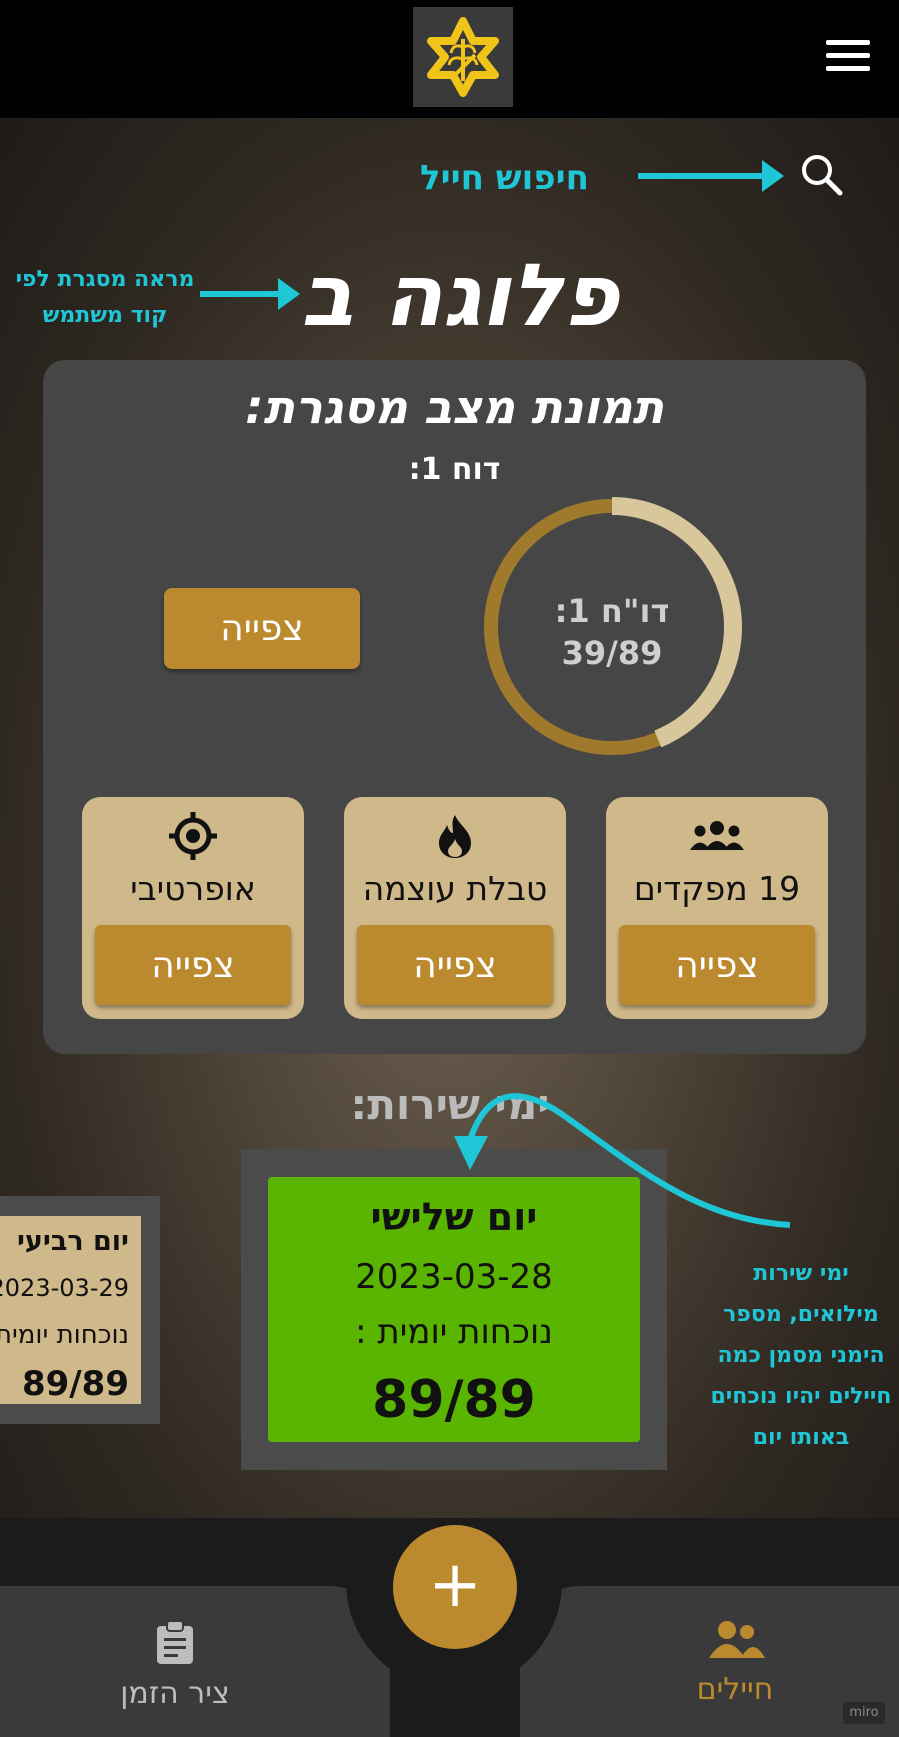 The image size is (899, 1737). Describe the element at coordinates (454, 407) in the screenshot. I see `panel-title: תמונת מצב מסגרת:` at that location.